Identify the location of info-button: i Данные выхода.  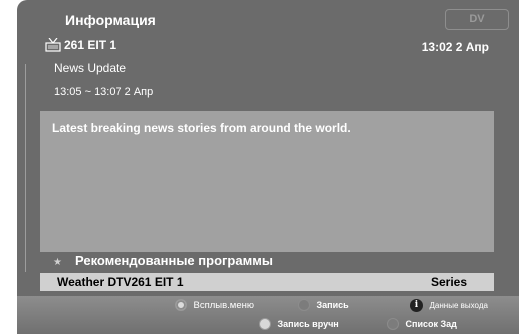
(449, 305).